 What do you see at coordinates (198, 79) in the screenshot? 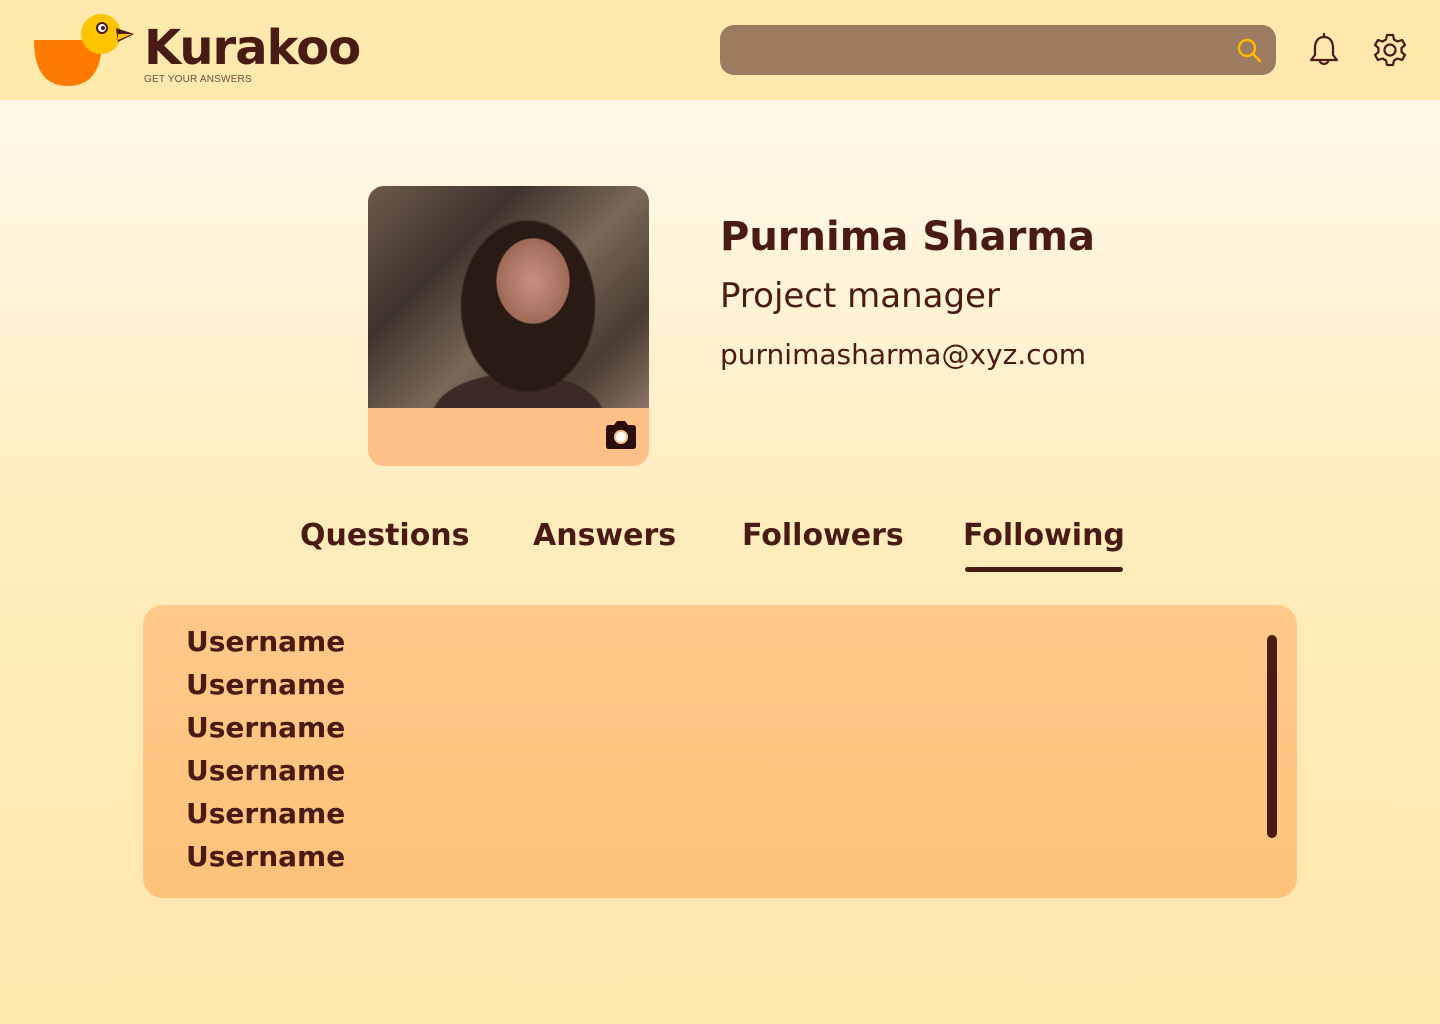
I see `brand-tagline: GET YOUR ANSWERS` at bounding box center [198, 79].